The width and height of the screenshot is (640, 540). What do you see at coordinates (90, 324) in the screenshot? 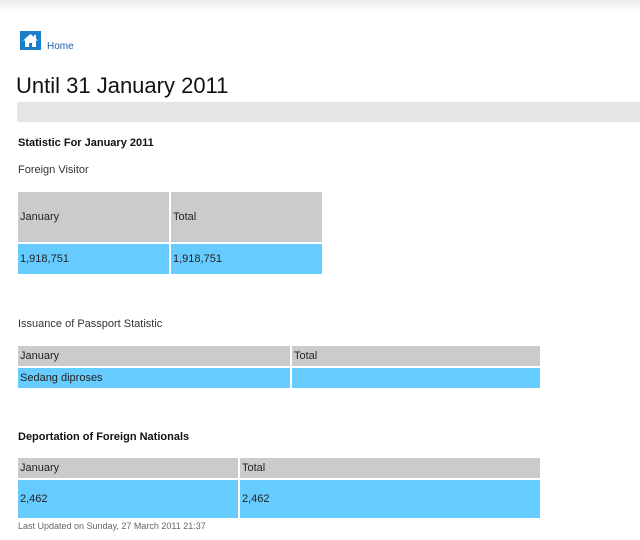
I see `passport-section-title: Issuance of Passport Statistic` at bounding box center [90, 324].